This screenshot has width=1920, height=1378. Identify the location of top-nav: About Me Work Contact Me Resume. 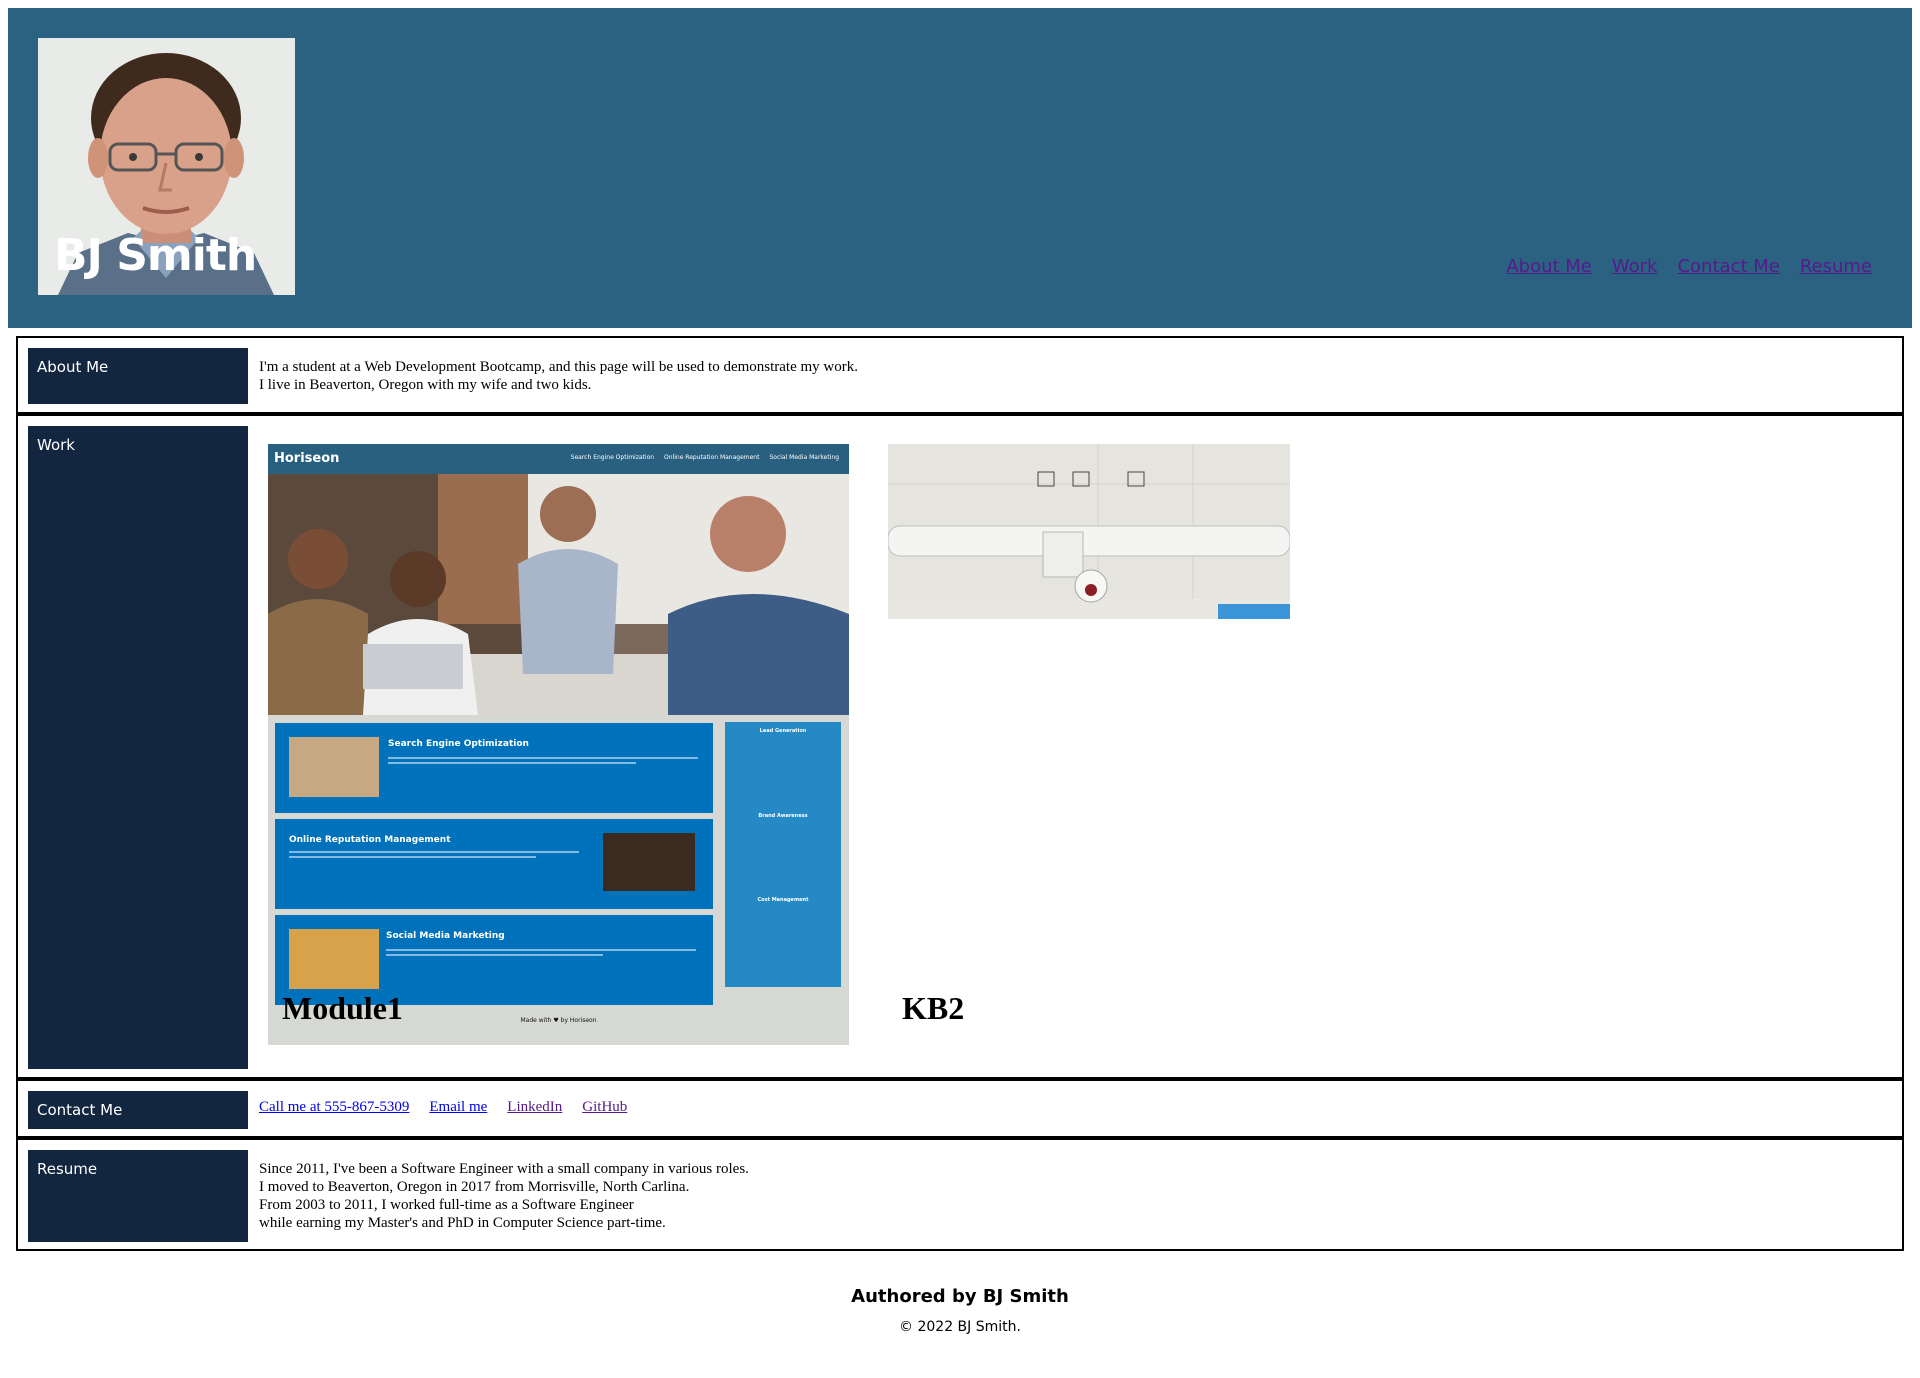
(1689, 266).